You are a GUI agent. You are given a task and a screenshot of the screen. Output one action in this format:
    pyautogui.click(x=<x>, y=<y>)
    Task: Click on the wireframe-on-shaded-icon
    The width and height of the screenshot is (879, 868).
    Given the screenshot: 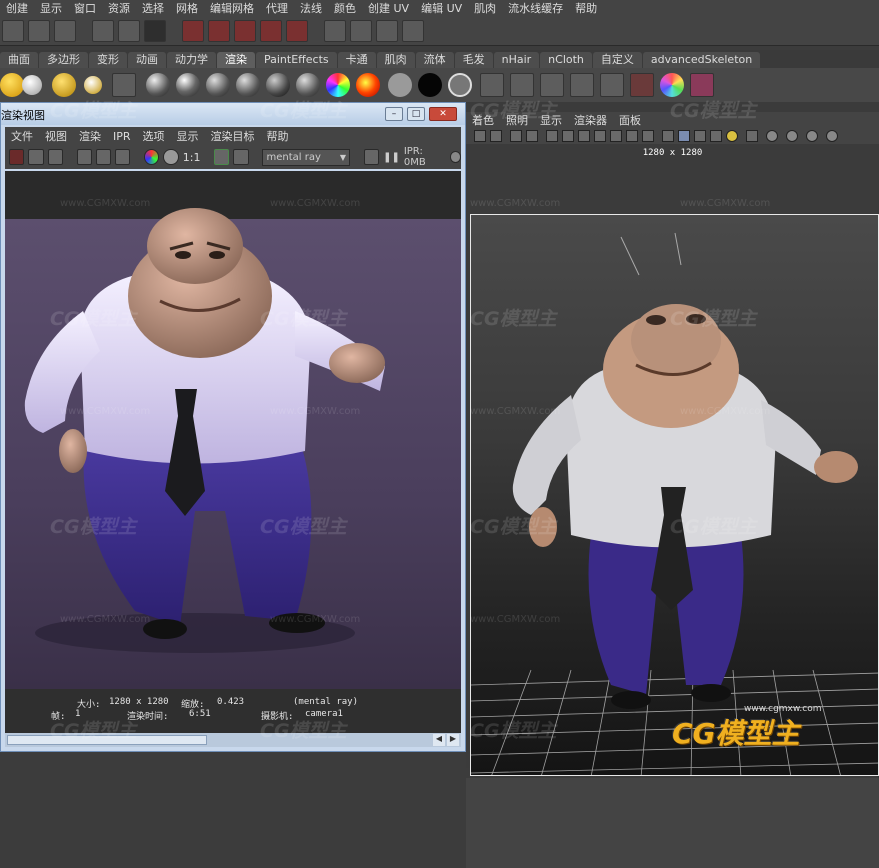 What is the action you would take?
    pyautogui.click(x=700, y=136)
    